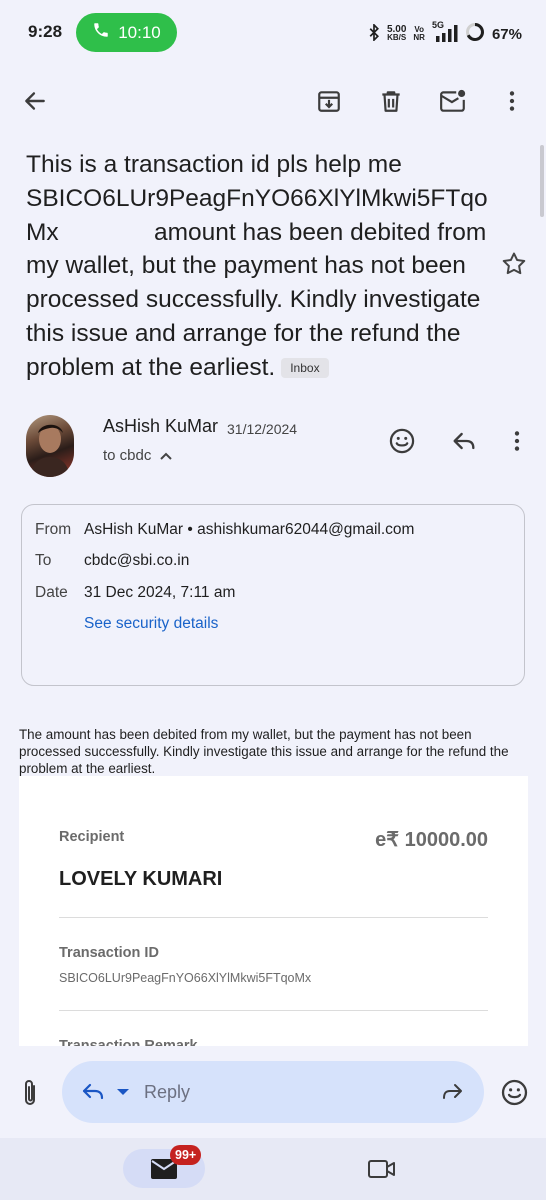 The width and height of the screenshot is (546, 1200). I want to click on reply-button, so click(464, 443).